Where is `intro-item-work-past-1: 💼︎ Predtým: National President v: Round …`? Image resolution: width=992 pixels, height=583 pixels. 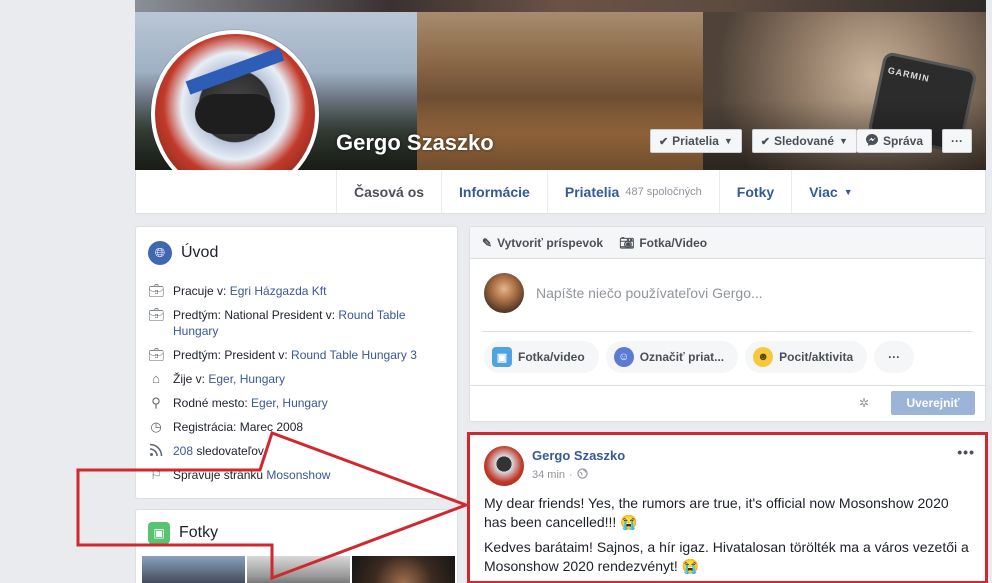
intro-item-work-past-1: 💼︎ Predtým: National President v: Round … is located at coordinates (298, 323).